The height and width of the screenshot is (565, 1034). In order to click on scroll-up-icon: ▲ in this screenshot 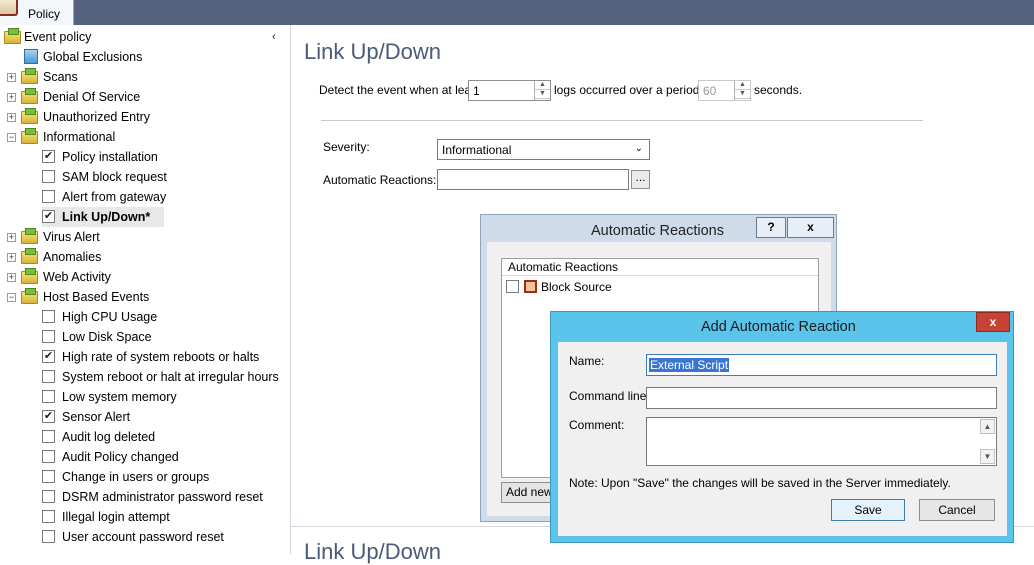, I will do `click(987, 426)`.